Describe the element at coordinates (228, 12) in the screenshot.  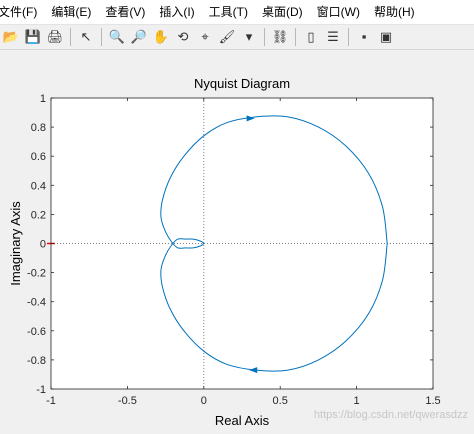
I see `menu-item-4: 工具(T)` at that location.